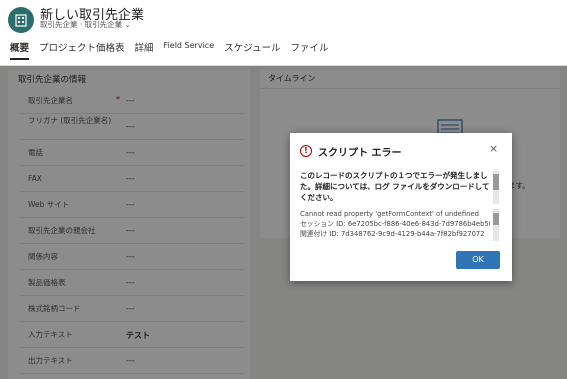 This screenshot has width=567, height=379. What do you see at coordinates (82, 50) in the screenshot?
I see `tab-project-price-list: プロジェクト価格表` at bounding box center [82, 50].